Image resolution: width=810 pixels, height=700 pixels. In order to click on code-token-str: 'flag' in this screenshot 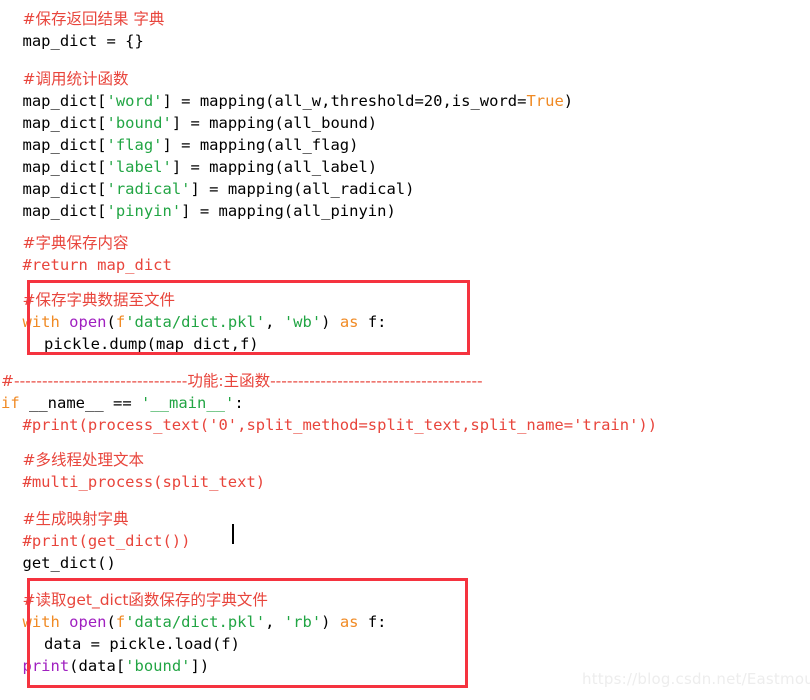, I will do `click(134, 145)`.